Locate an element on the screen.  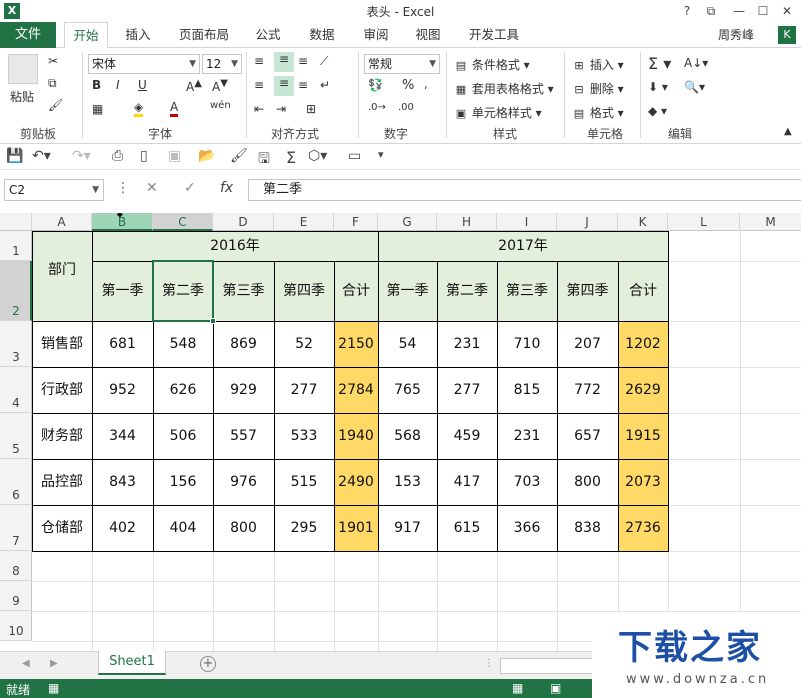
tab-page-layout: 页面布局 is located at coordinates (204, 35).